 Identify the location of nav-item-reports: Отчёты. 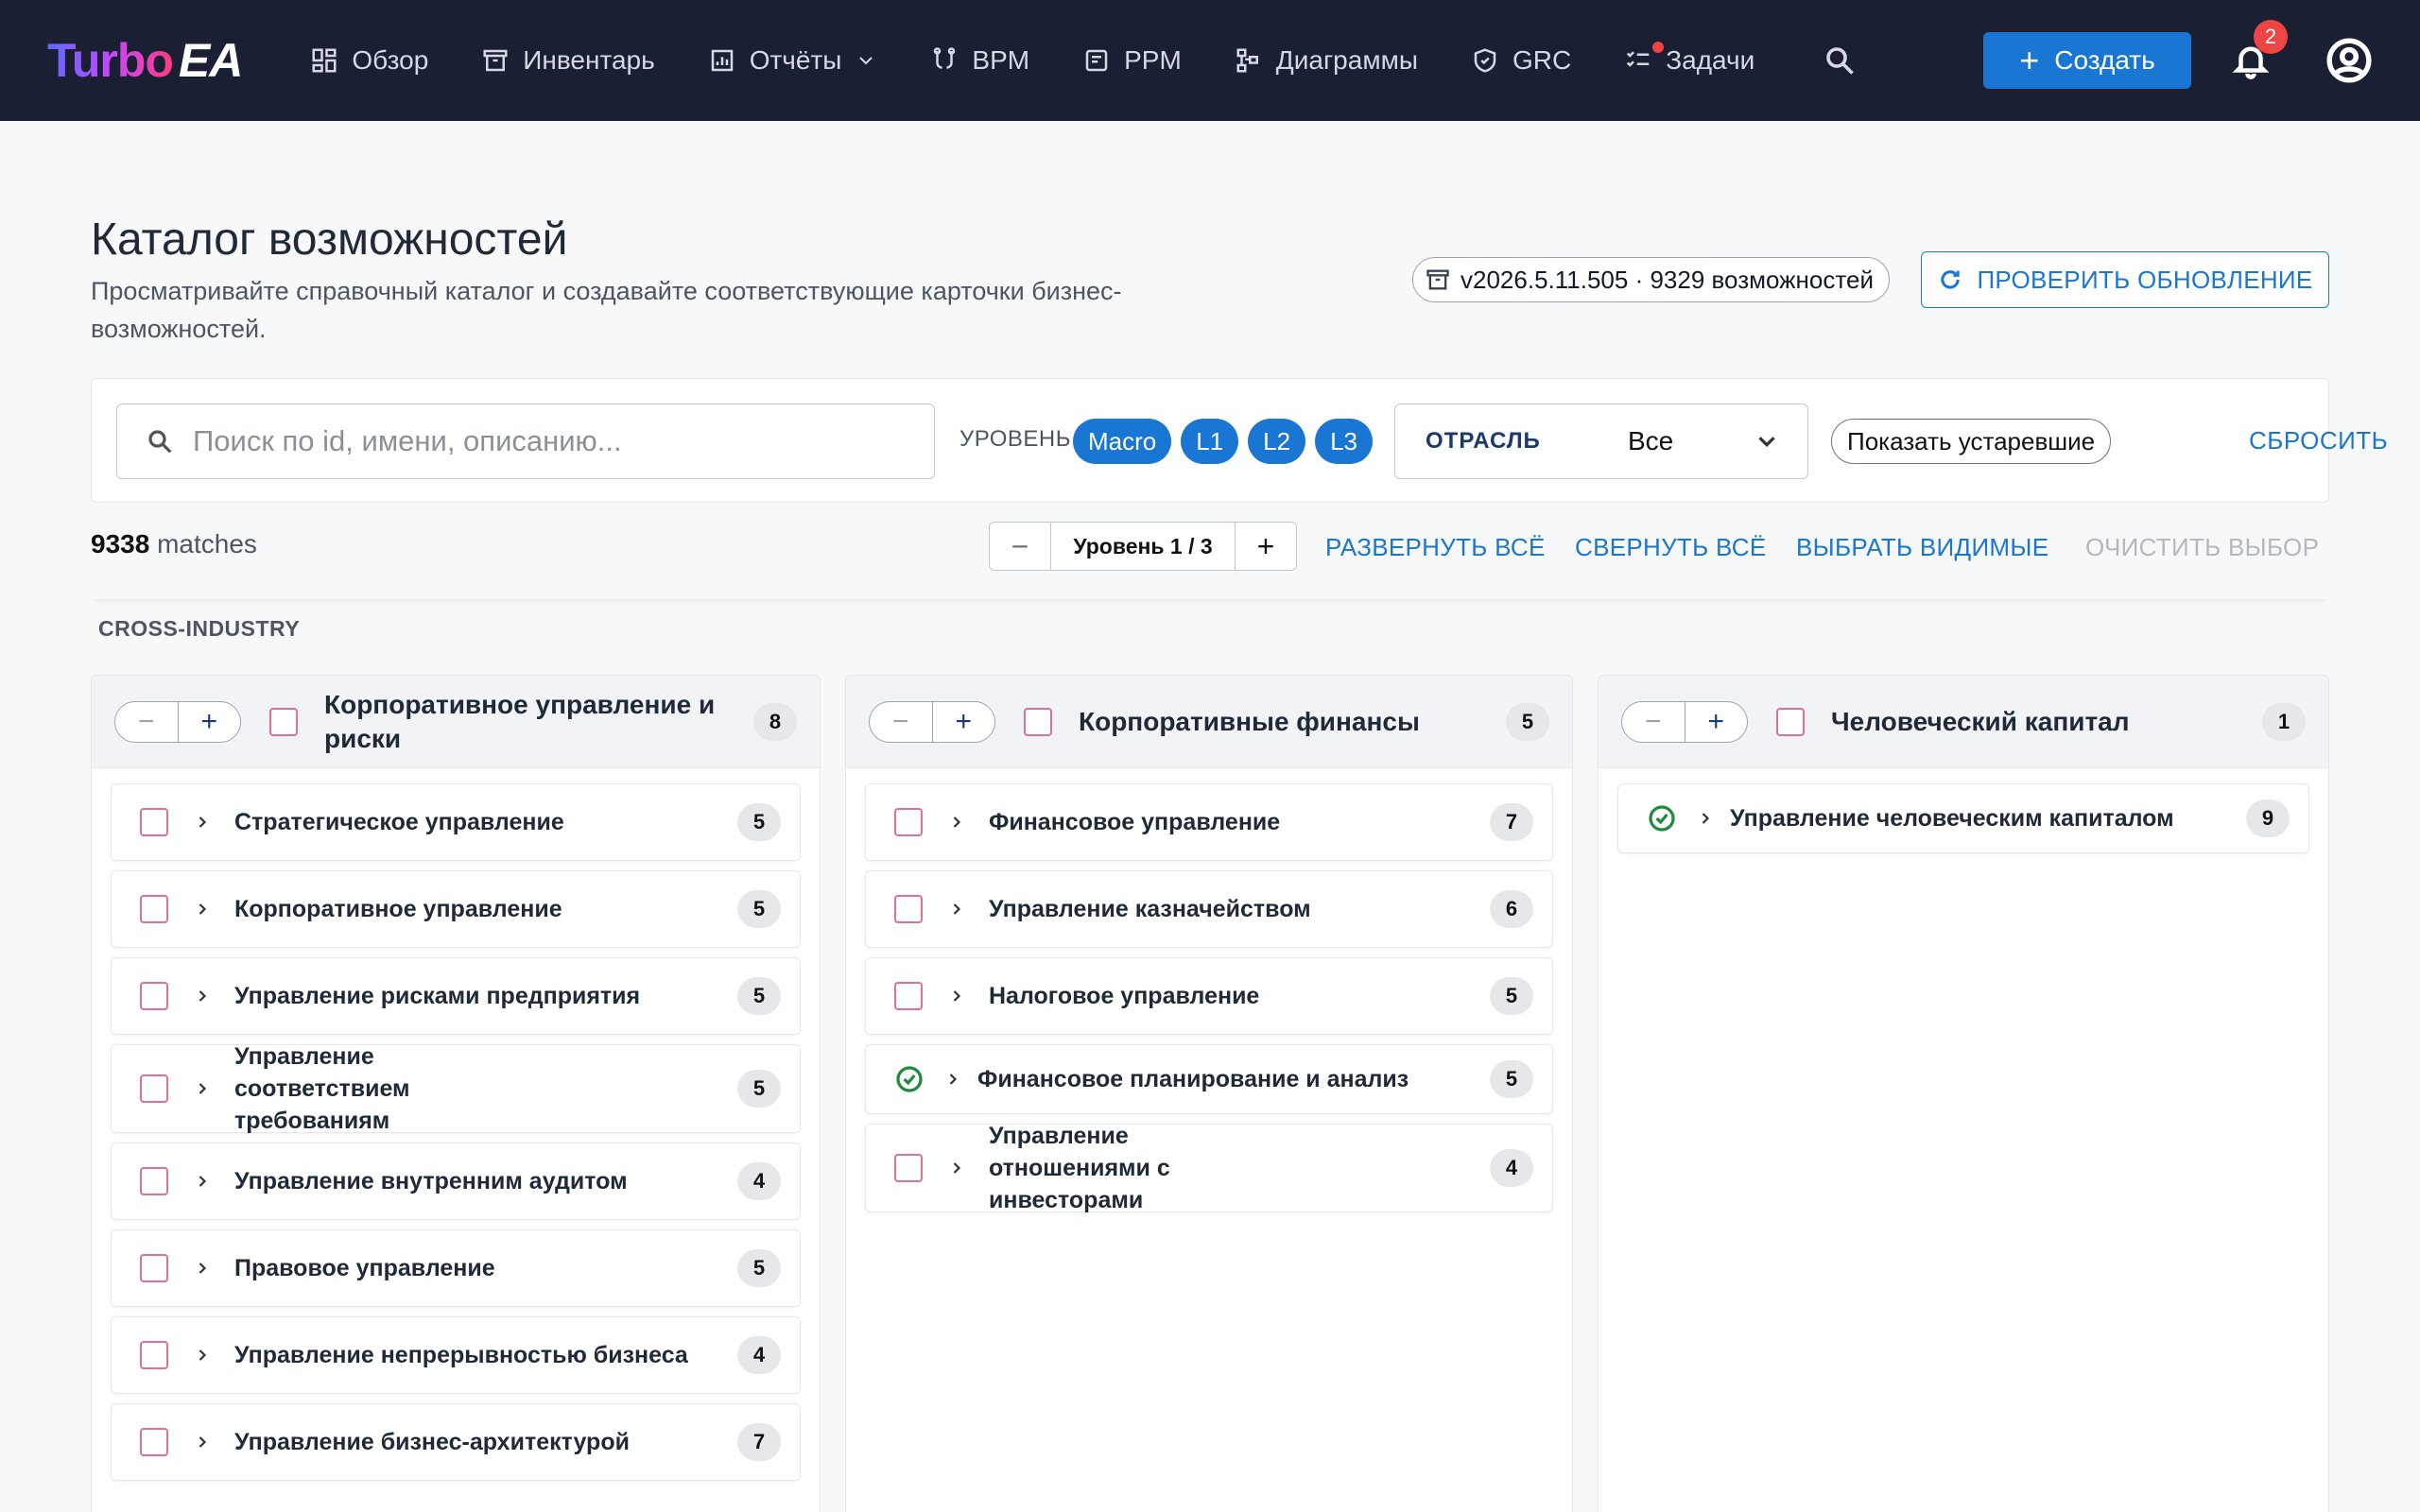
(793, 60).